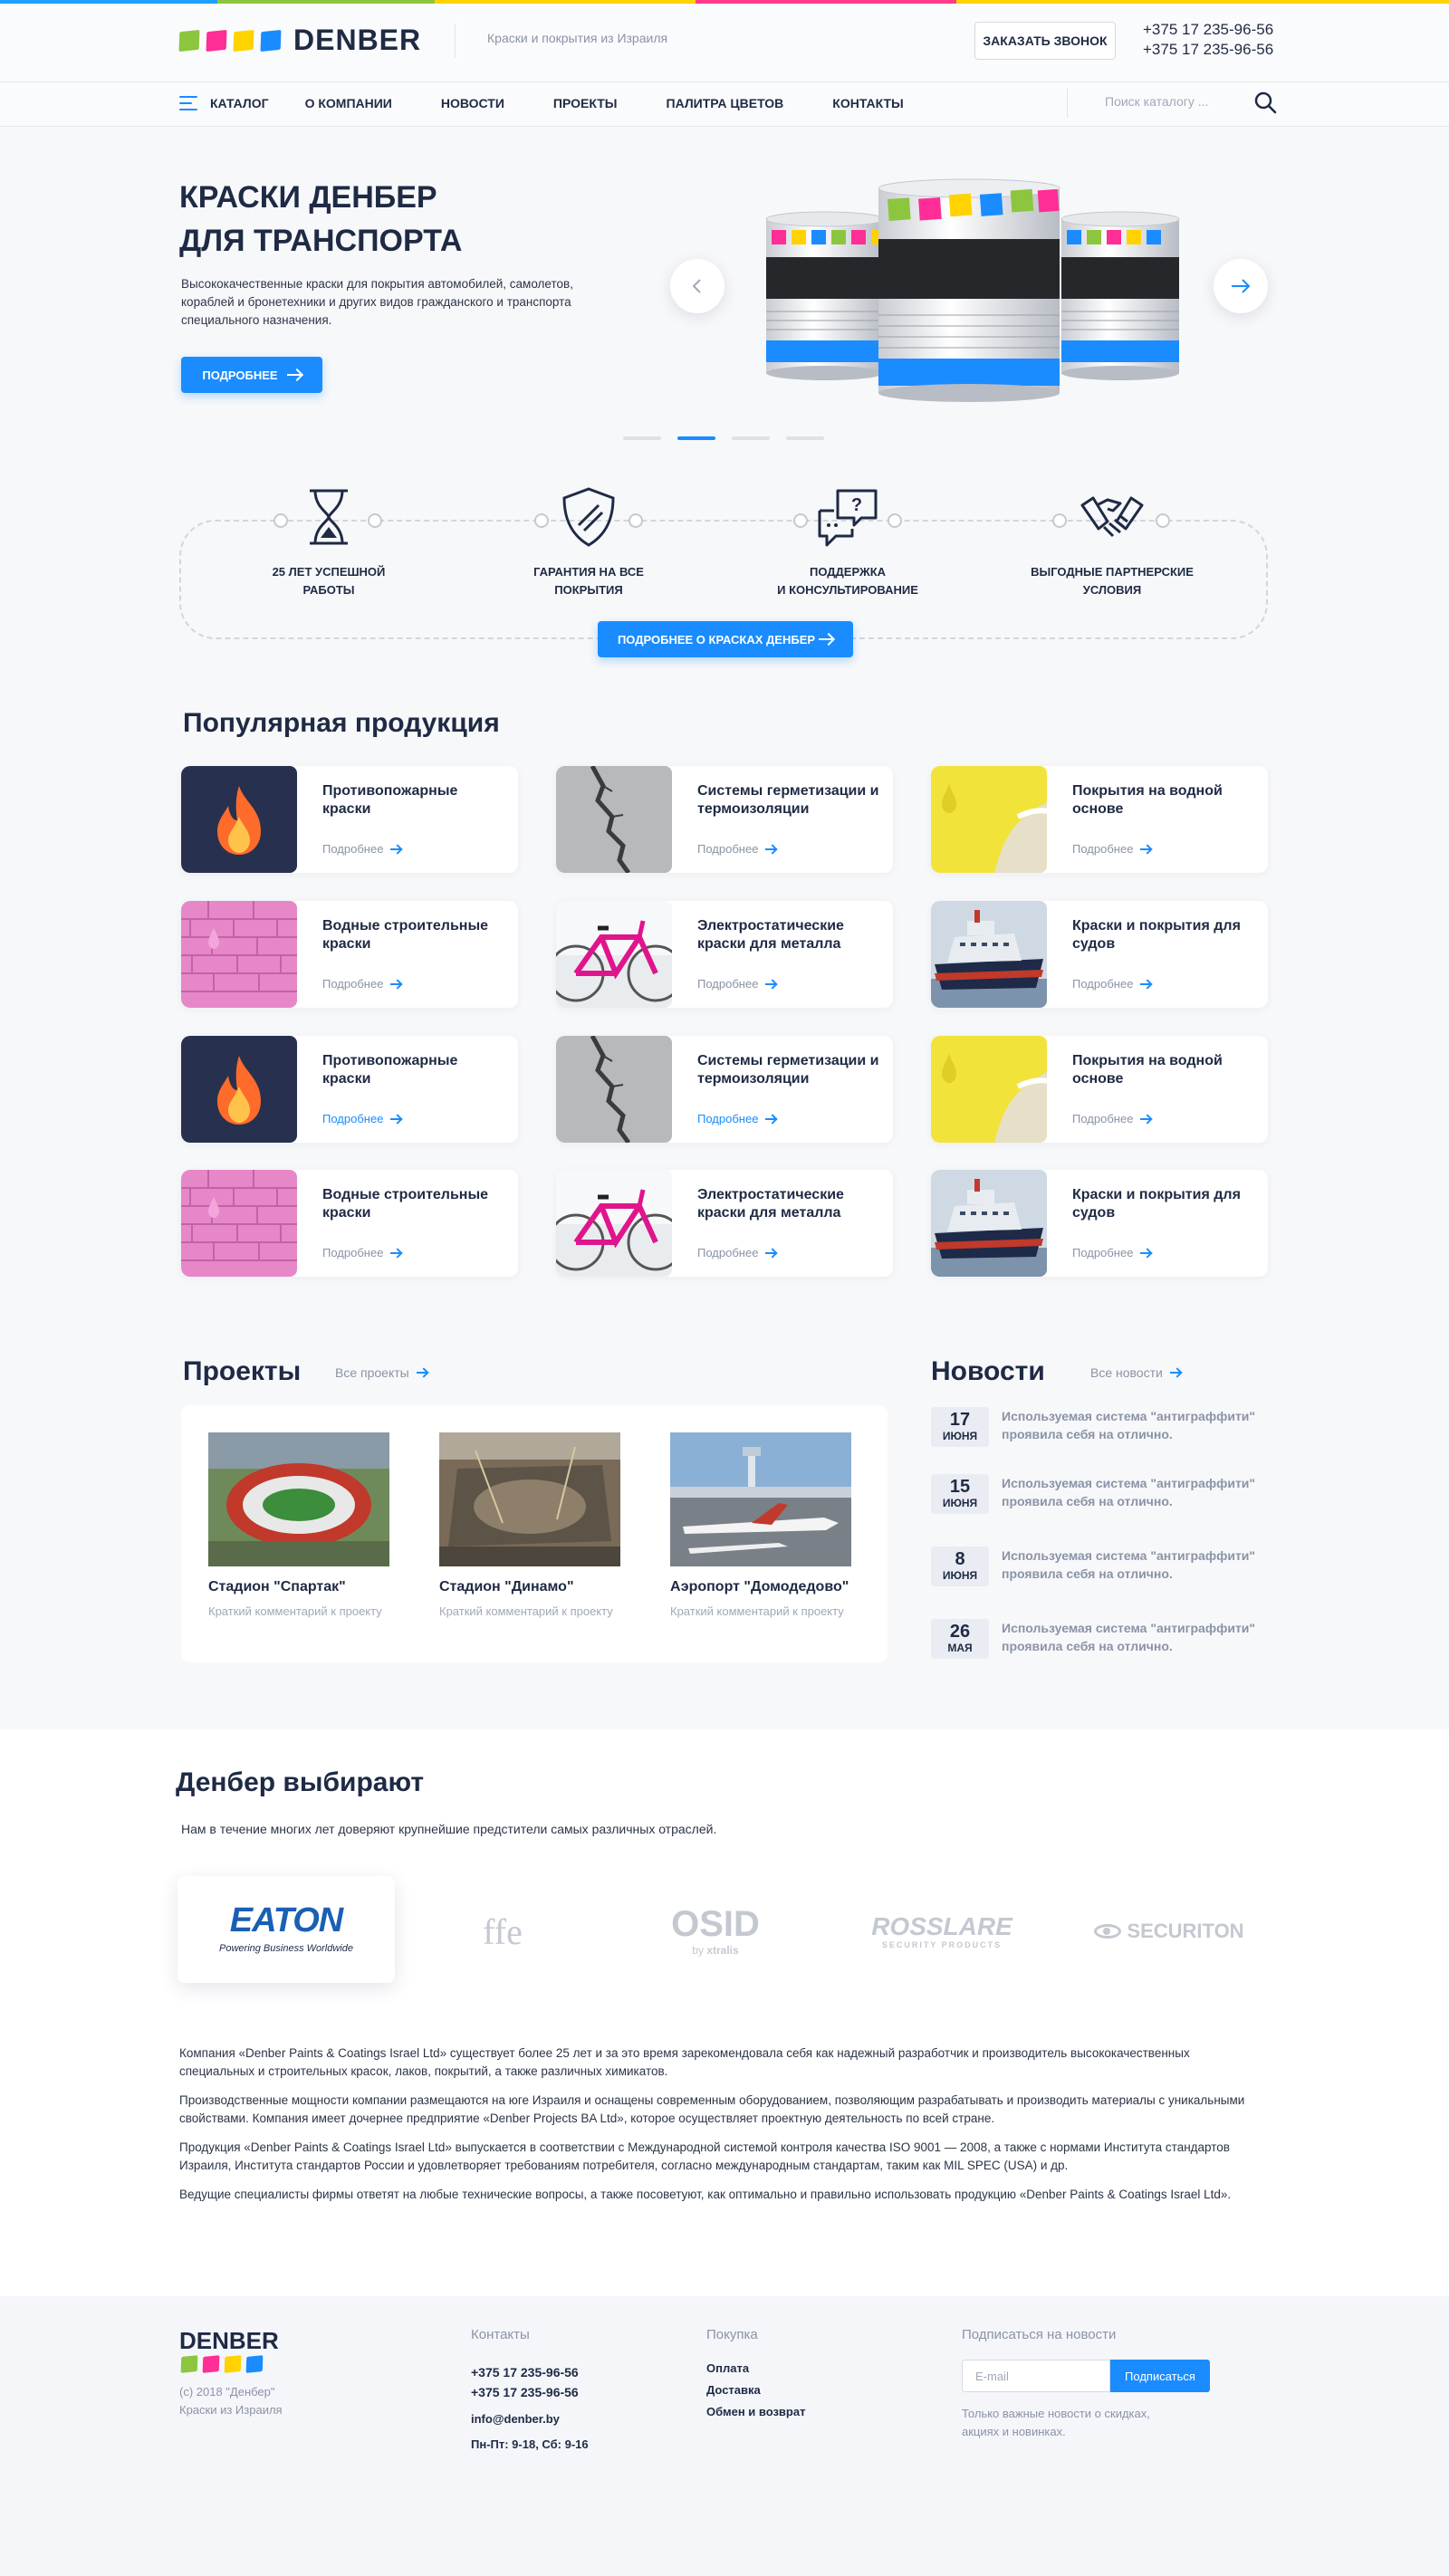 The width and height of the screenshot is (1449, 2576). Describe the element at coordinates (1036, 2376) in the screenshot. I see `email-field: E-mail` at that location.